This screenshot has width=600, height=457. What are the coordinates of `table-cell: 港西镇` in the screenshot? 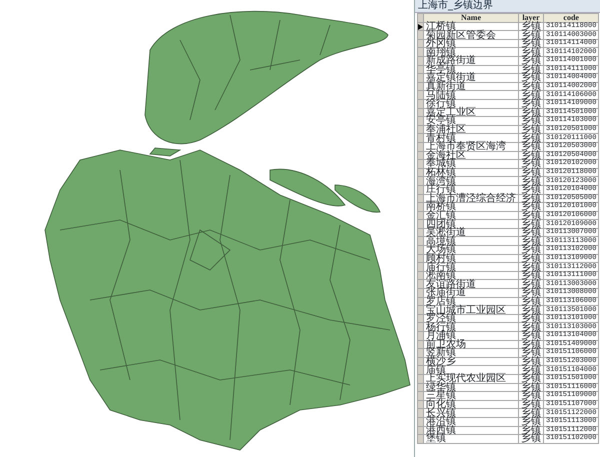 It's located at (471, 430).